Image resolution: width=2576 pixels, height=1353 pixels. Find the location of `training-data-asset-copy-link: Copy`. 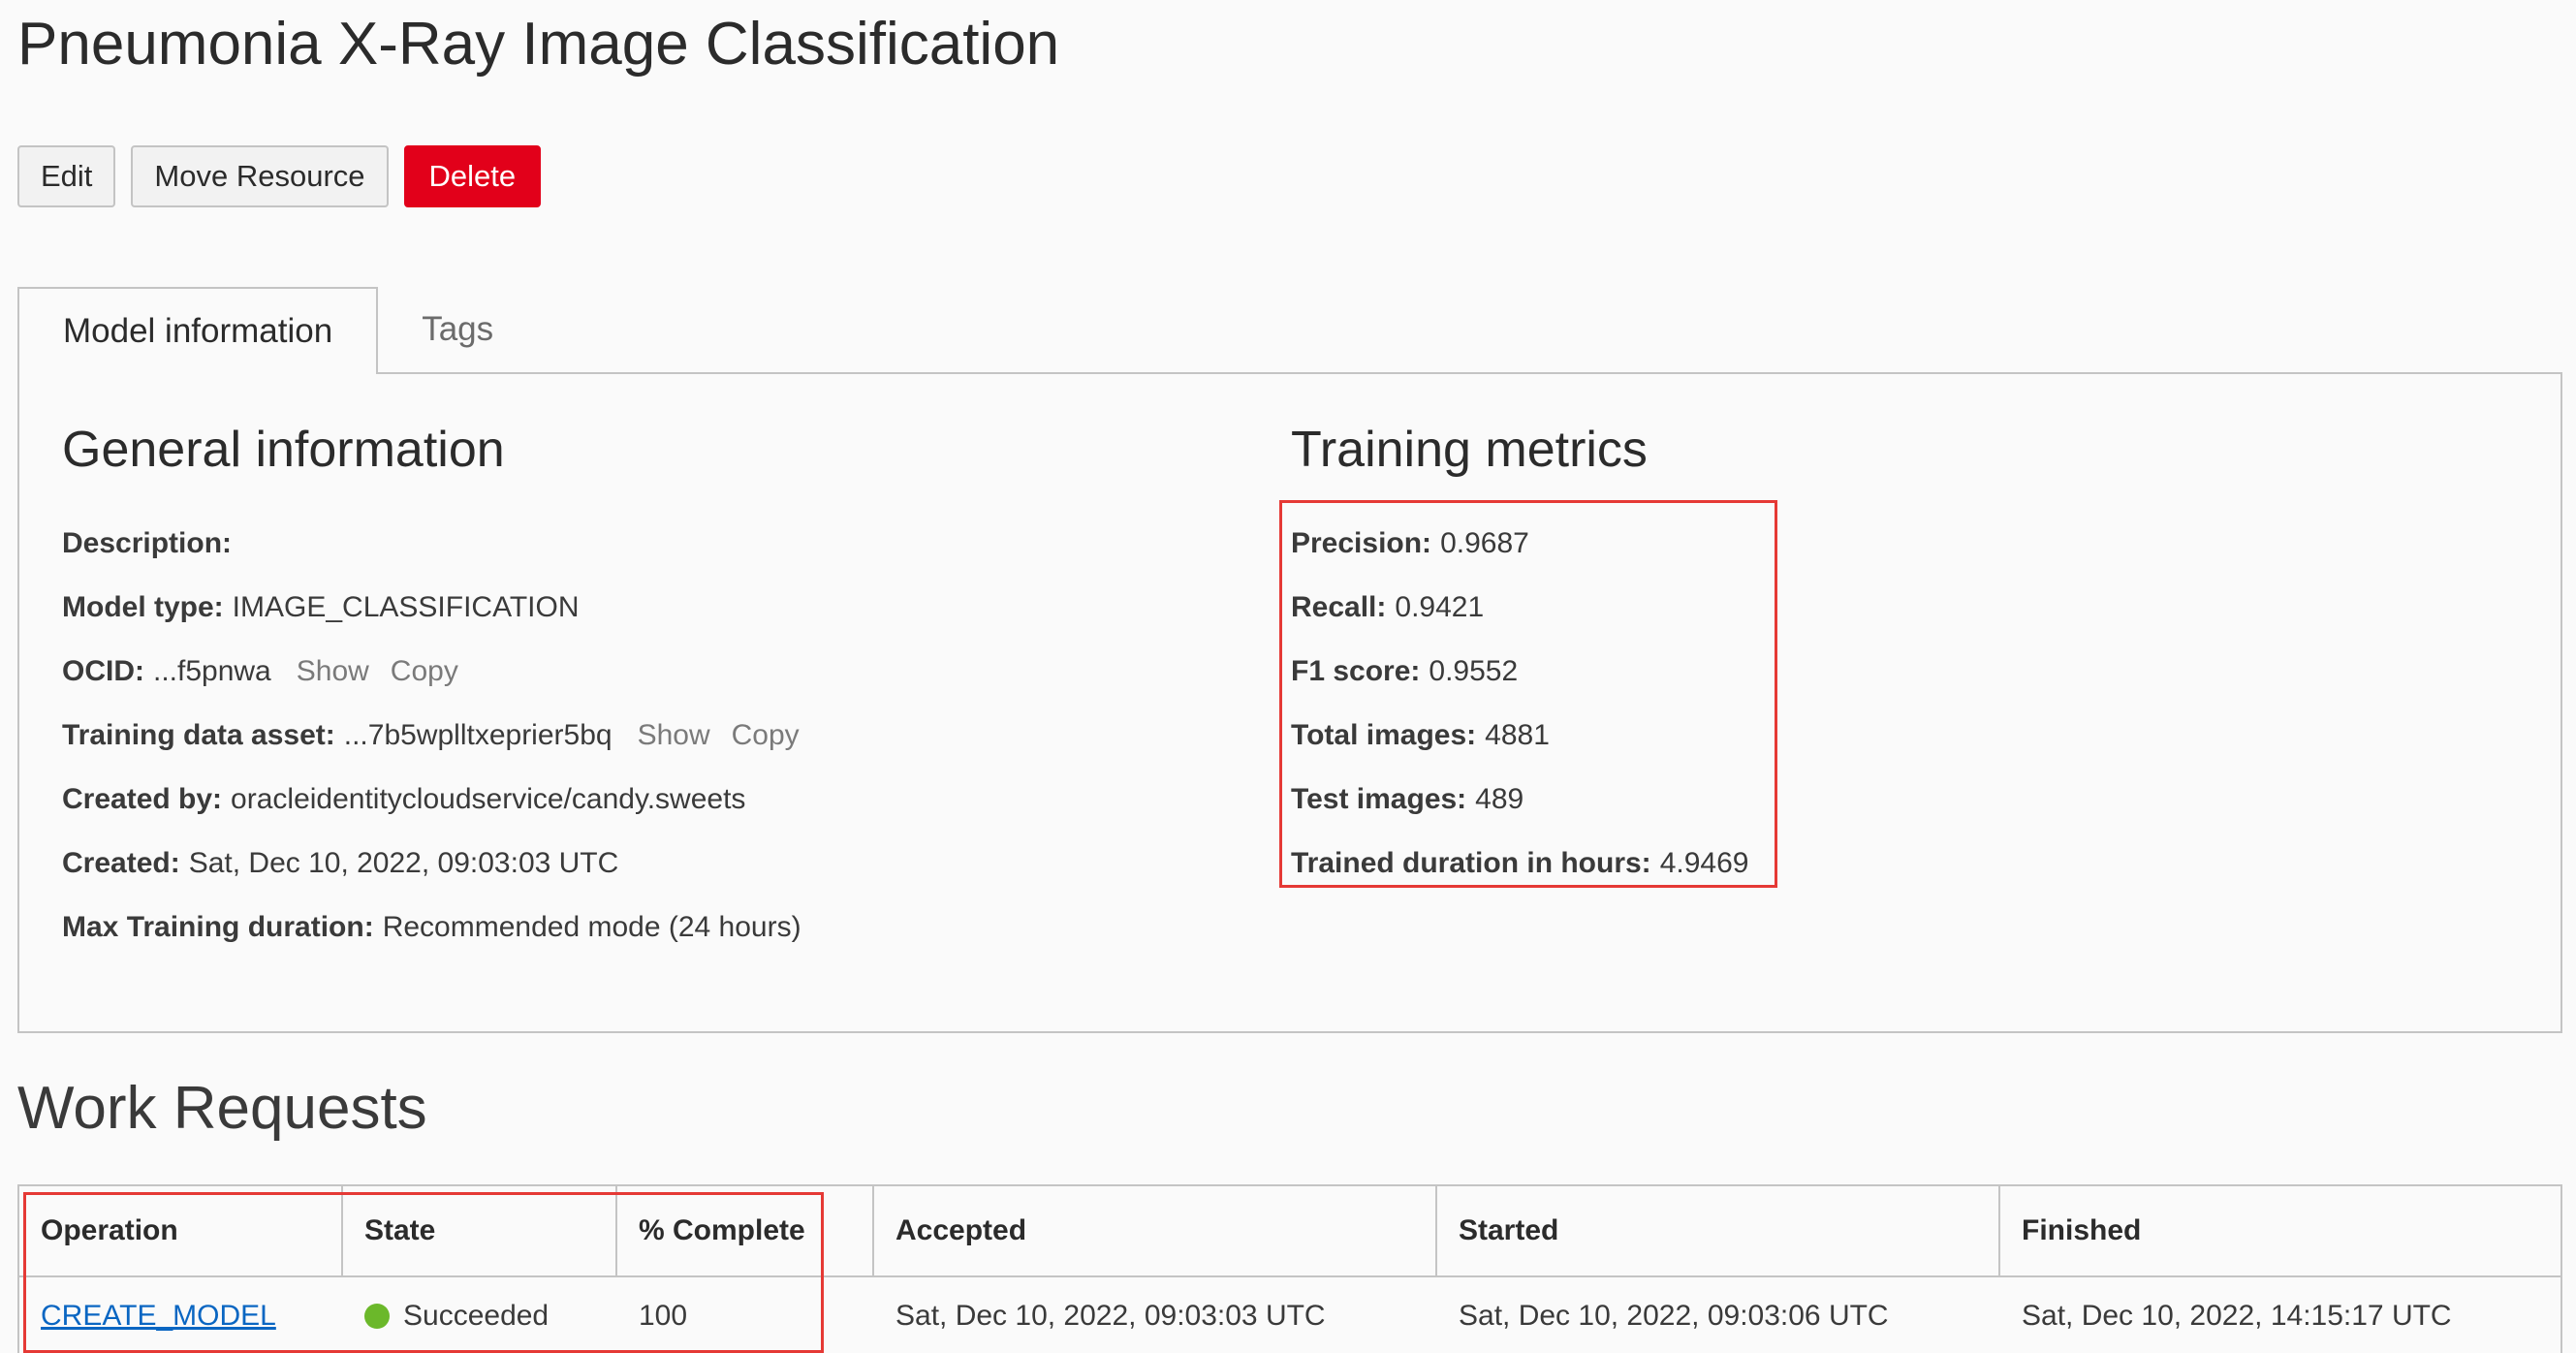

training-data-asset-copy-link: Copy is located at coordinates (766, 735).